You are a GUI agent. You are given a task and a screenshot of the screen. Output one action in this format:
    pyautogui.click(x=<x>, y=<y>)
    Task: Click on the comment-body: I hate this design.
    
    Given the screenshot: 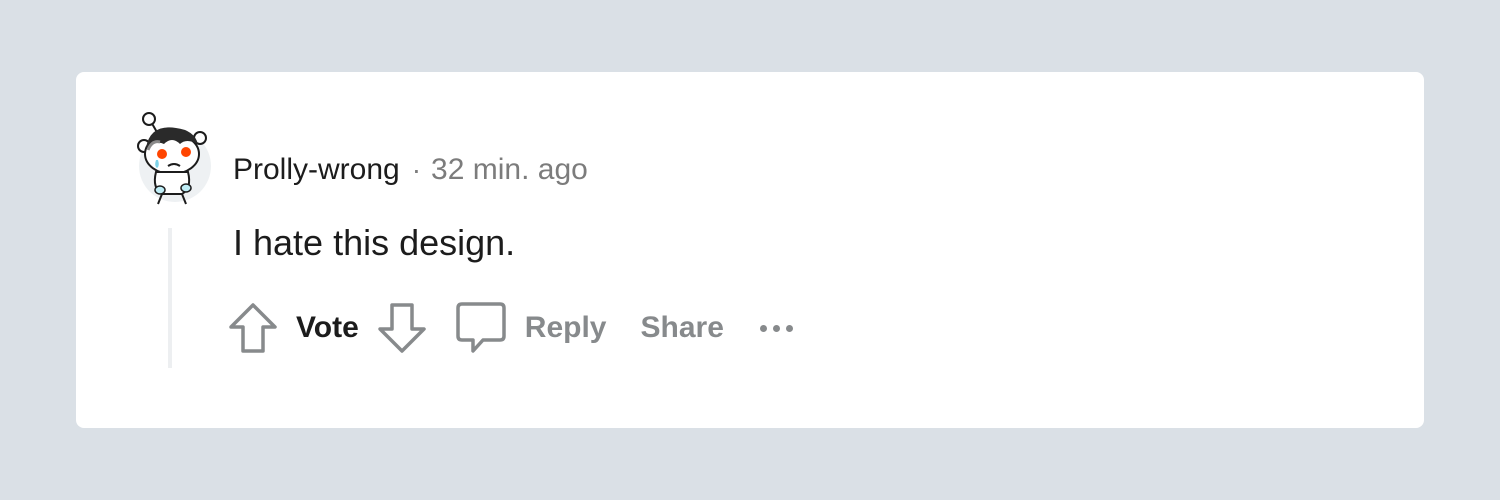 What is the action you would take?
    pyautogui.click(x=374, y=242)
    